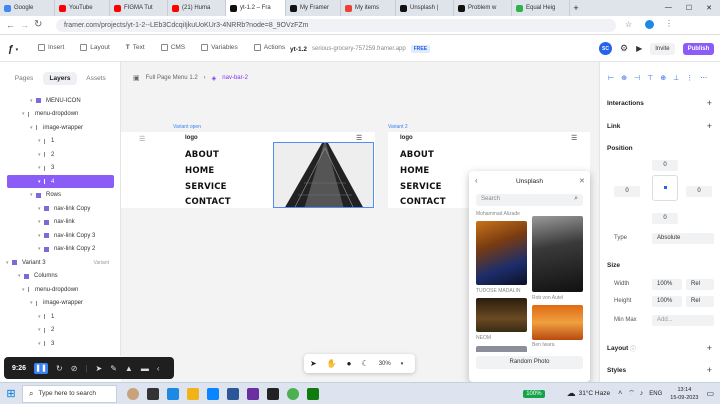 Image resolution: width=720 pixels, height=404 pixels. Describe the element at coordinates (99, 368) in the screenshot. I see `cursor-icon: ➤` at that location.